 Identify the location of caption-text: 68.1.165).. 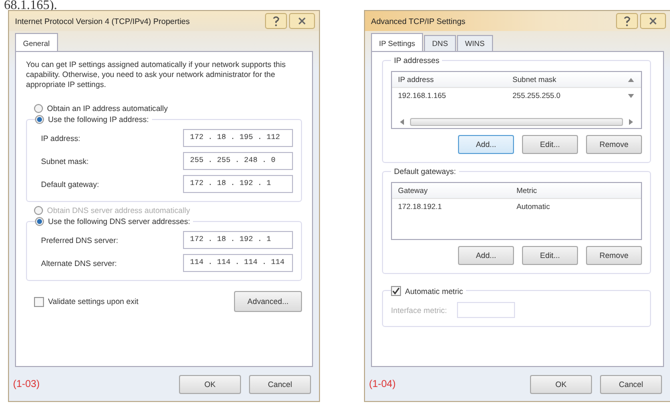
(30, 5).